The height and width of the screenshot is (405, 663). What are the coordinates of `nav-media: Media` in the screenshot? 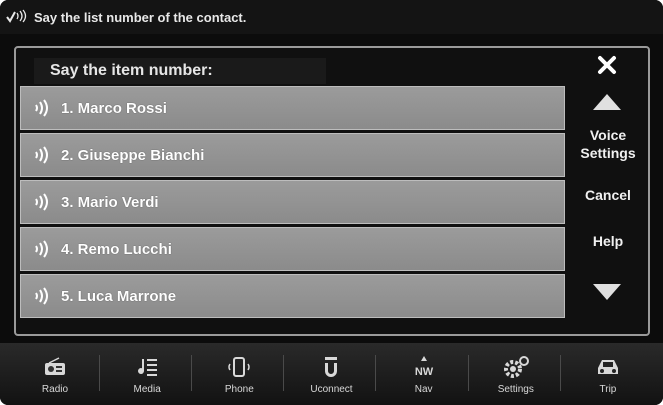 It's located at (151, 374).